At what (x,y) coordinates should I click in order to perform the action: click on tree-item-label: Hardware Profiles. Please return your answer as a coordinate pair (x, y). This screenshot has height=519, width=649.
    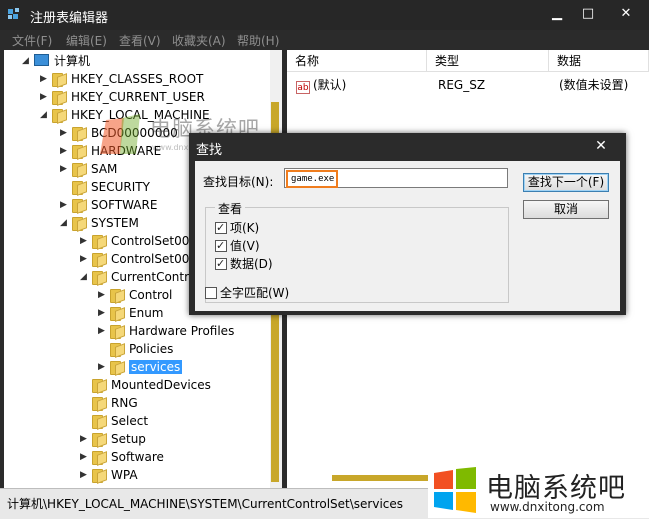
    Looking at the image, I should click on (182, 331).